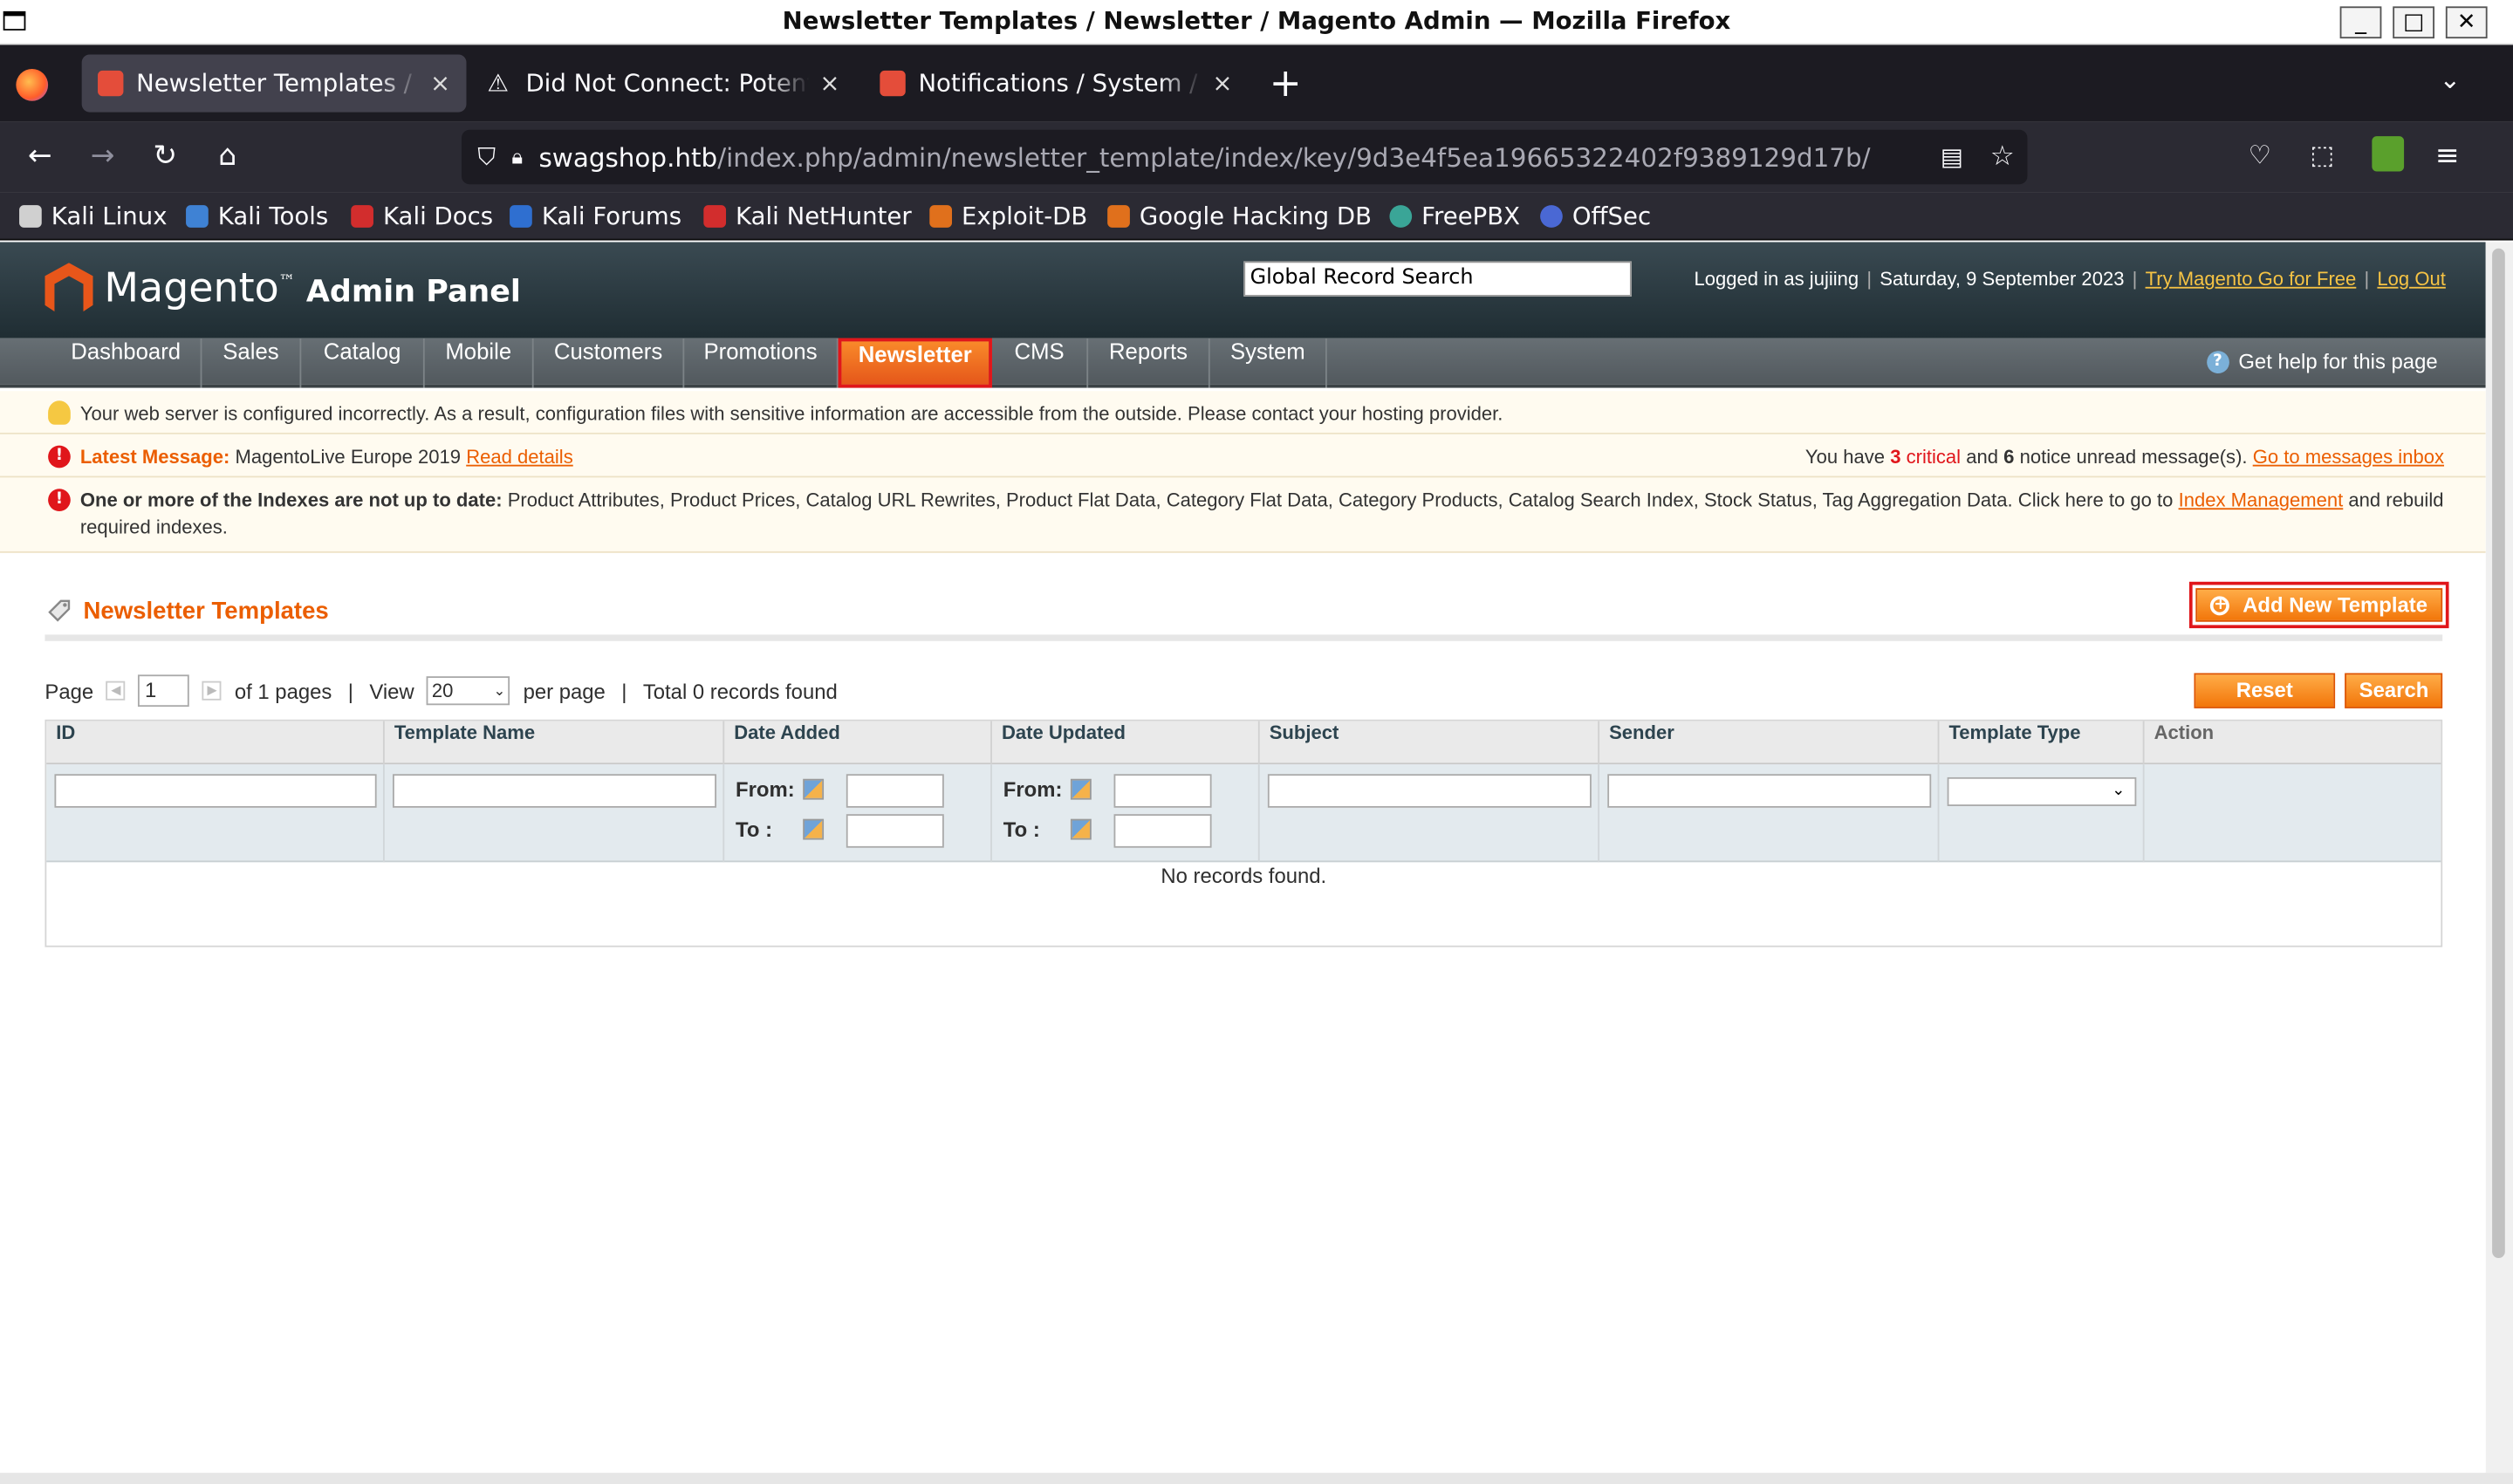 This screenshot has width=2513, height=1484. I want to click on horizontal-scrollbar, so click(1256, 1478).